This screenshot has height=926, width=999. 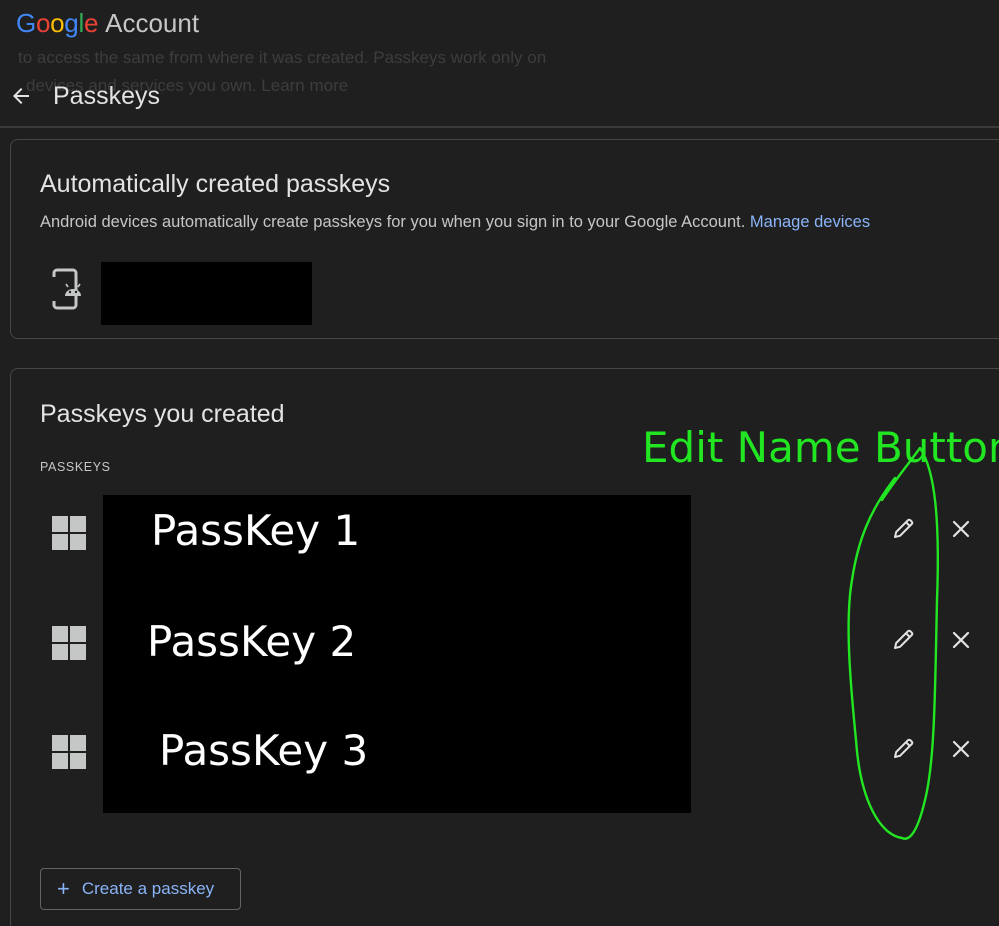 What do you see at coordinates (256, 530) in the screenshot?
I see `passkey-name: PassKey 1` at bounding box center [256, 530].